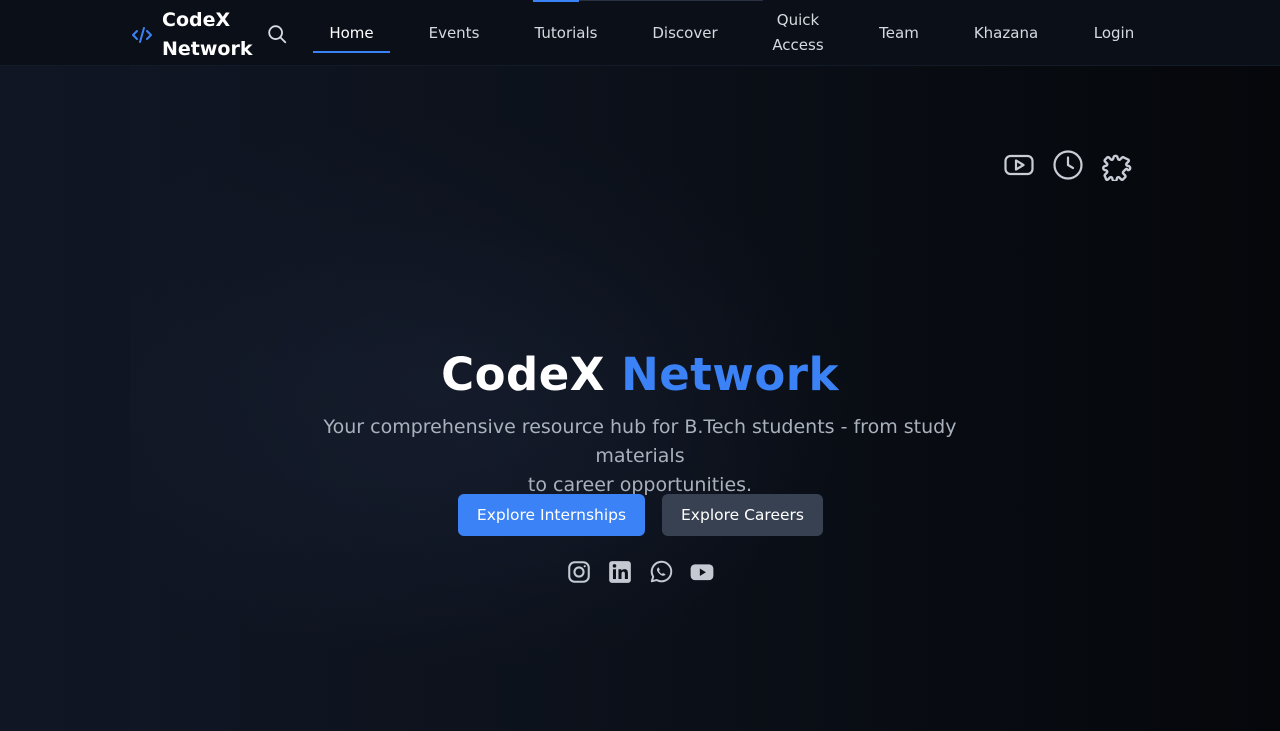 This screenshot has height=731, width=1280. Describe the element at coordinates (742, 515) in the screenshot. I see `explore-careers-button: Explore Careers` at that location.